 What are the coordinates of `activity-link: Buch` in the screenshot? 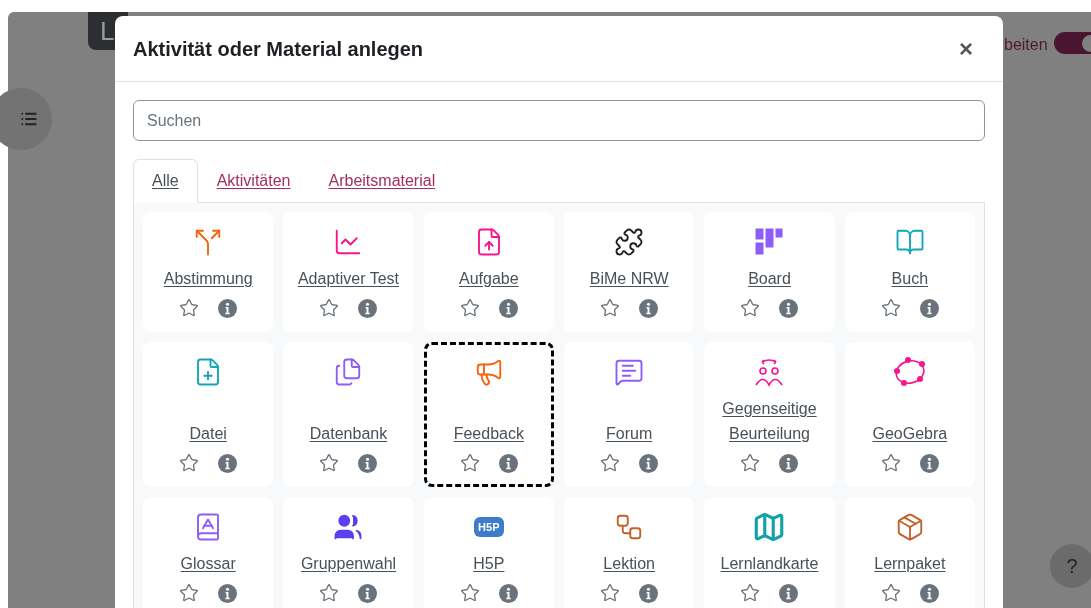 It's located at (910, 278).